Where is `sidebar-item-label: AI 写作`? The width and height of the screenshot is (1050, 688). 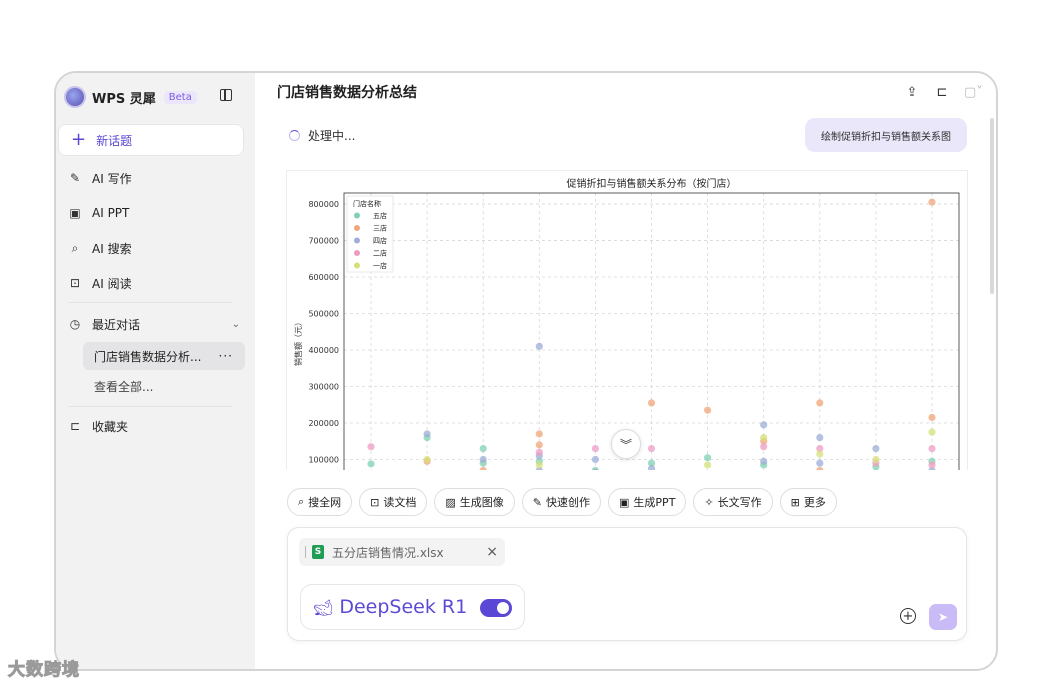
sidebar-item-label: AI 写作 is located at coordinates (112, 178).